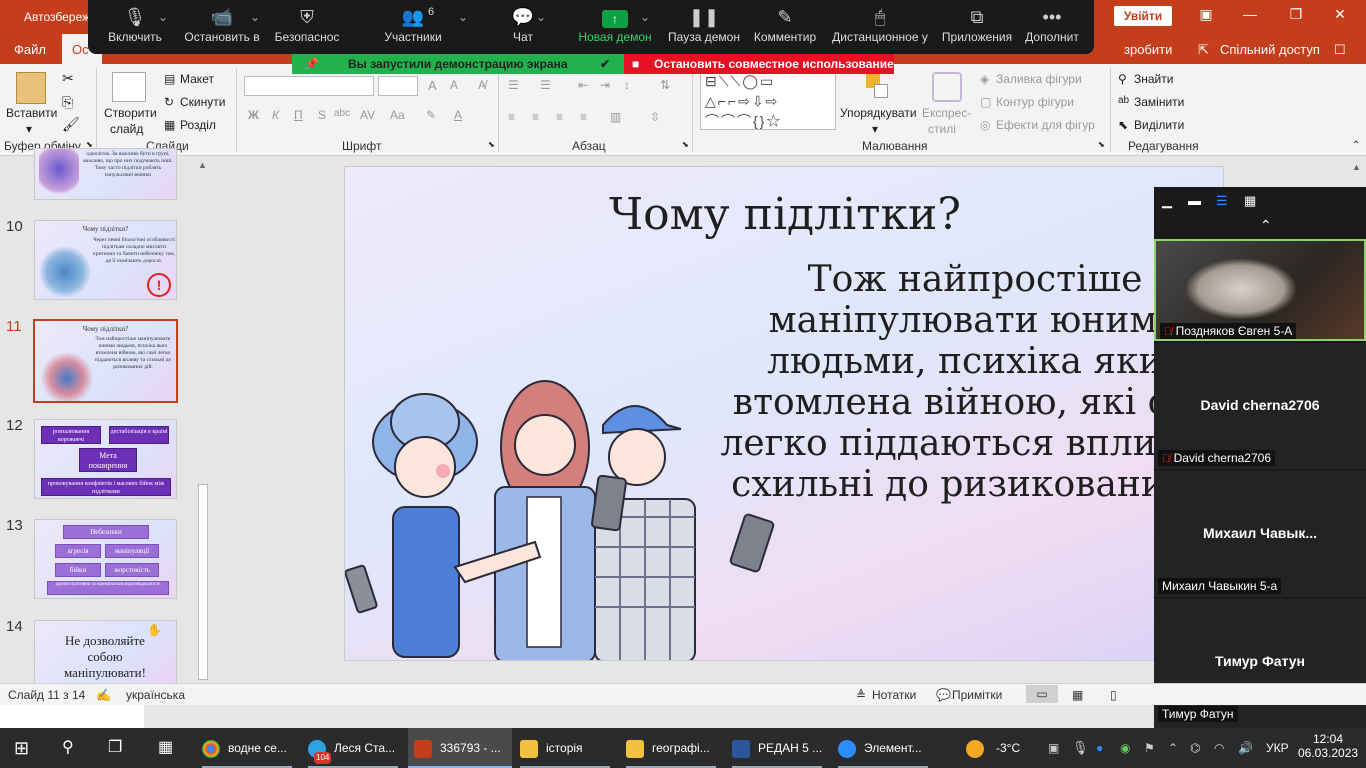  I want to click on align-right-icon: ≡, so click(559, 117).